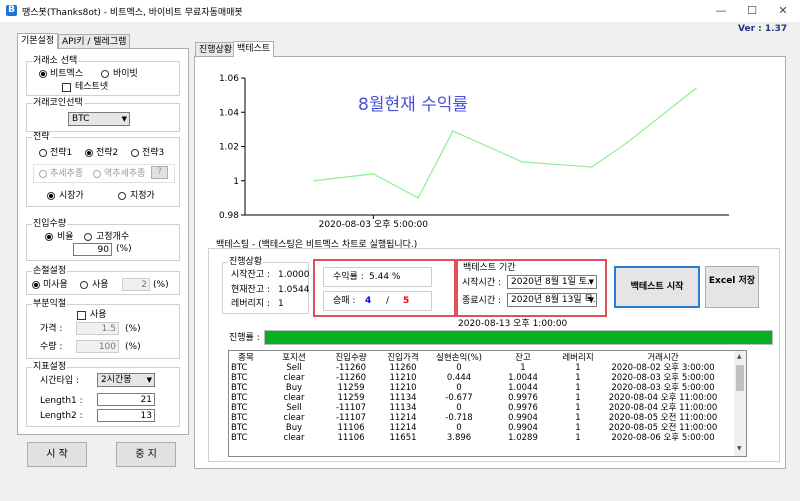 This screenshot has height=501, width=800. I want to click on exchange-radio-bybit, so click(105, 74).